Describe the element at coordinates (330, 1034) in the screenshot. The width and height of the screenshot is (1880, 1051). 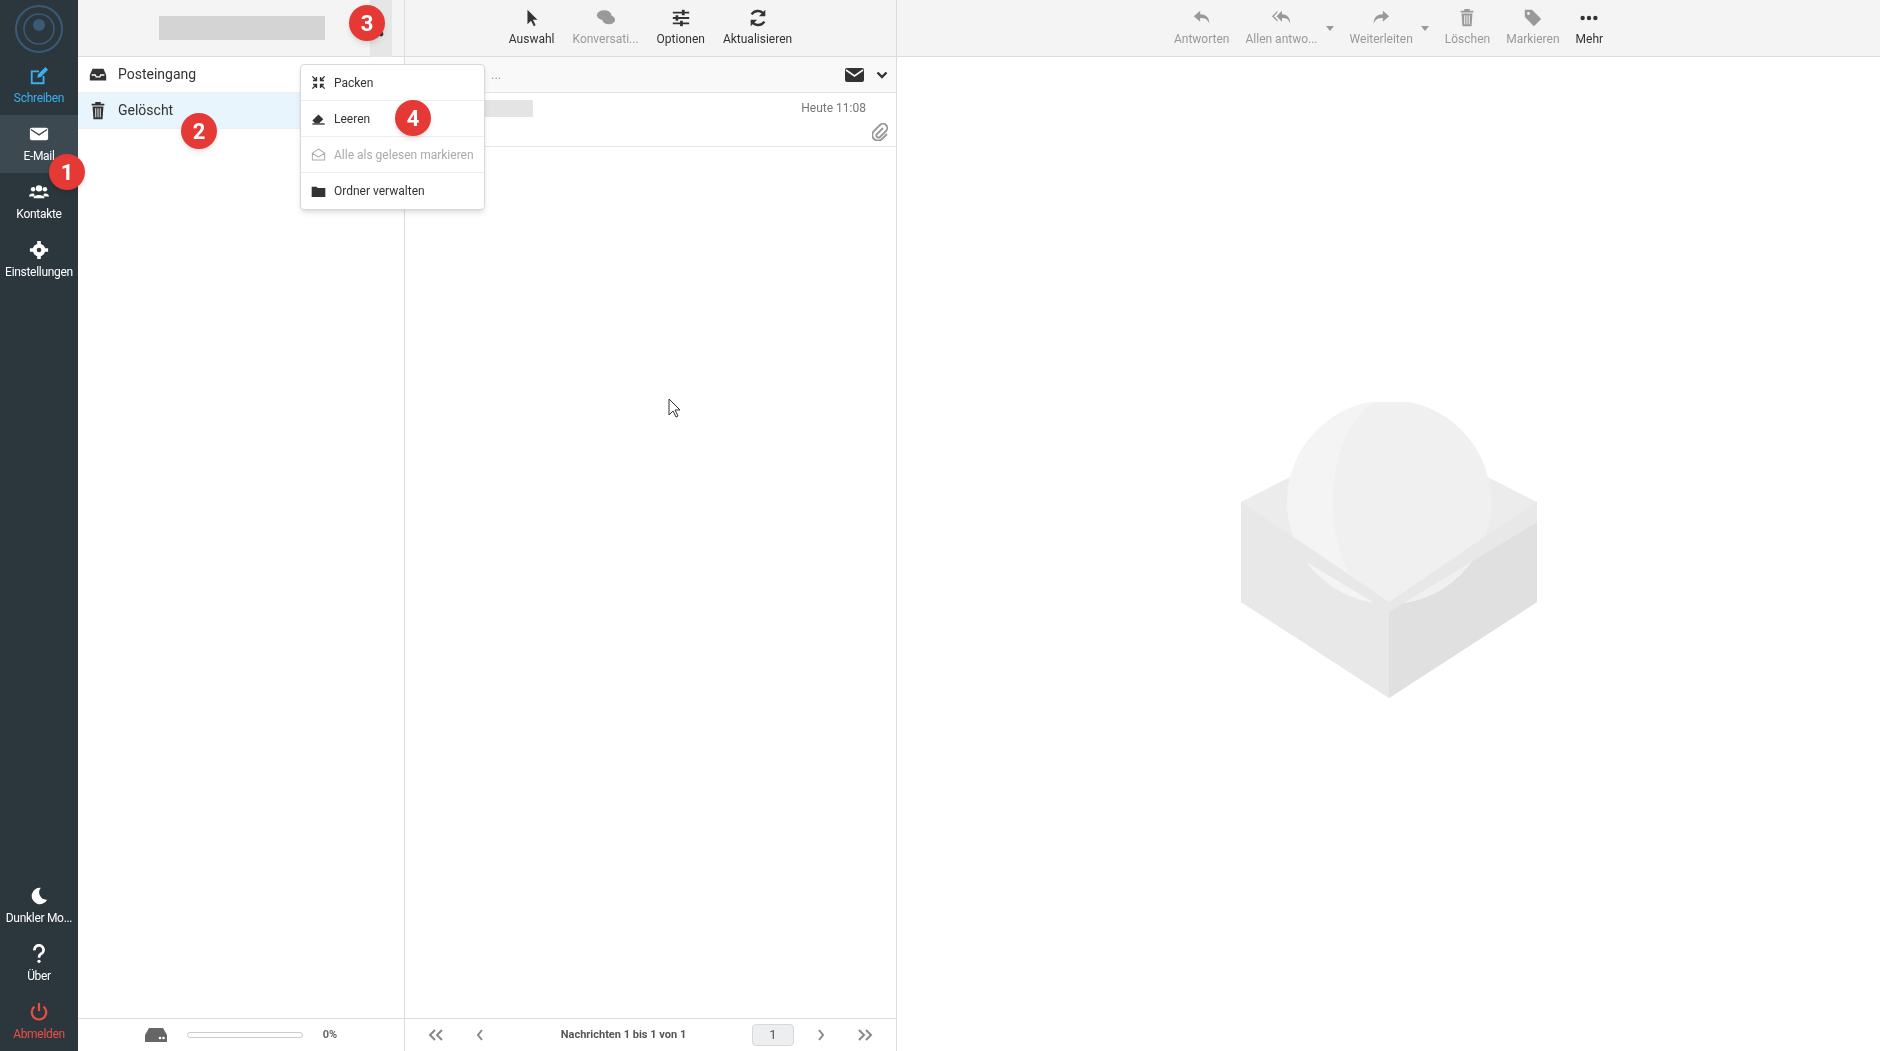
I see `quota-percent: 0%` at that location.